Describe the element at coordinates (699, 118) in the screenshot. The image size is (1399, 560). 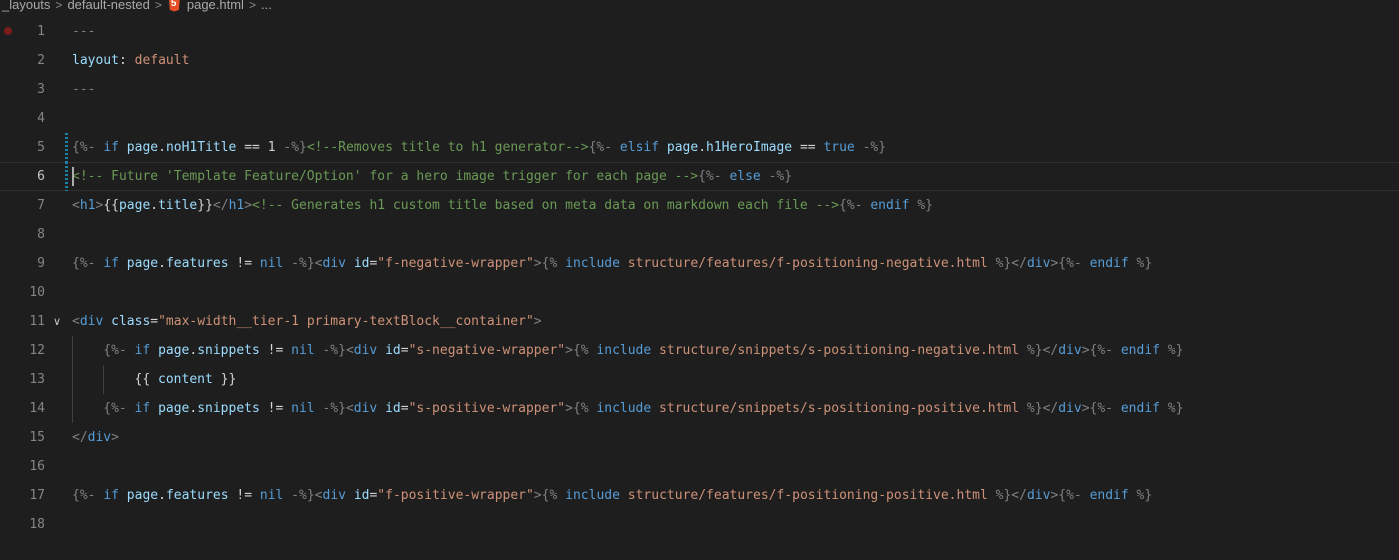
I see `code-line: 4` at that location.